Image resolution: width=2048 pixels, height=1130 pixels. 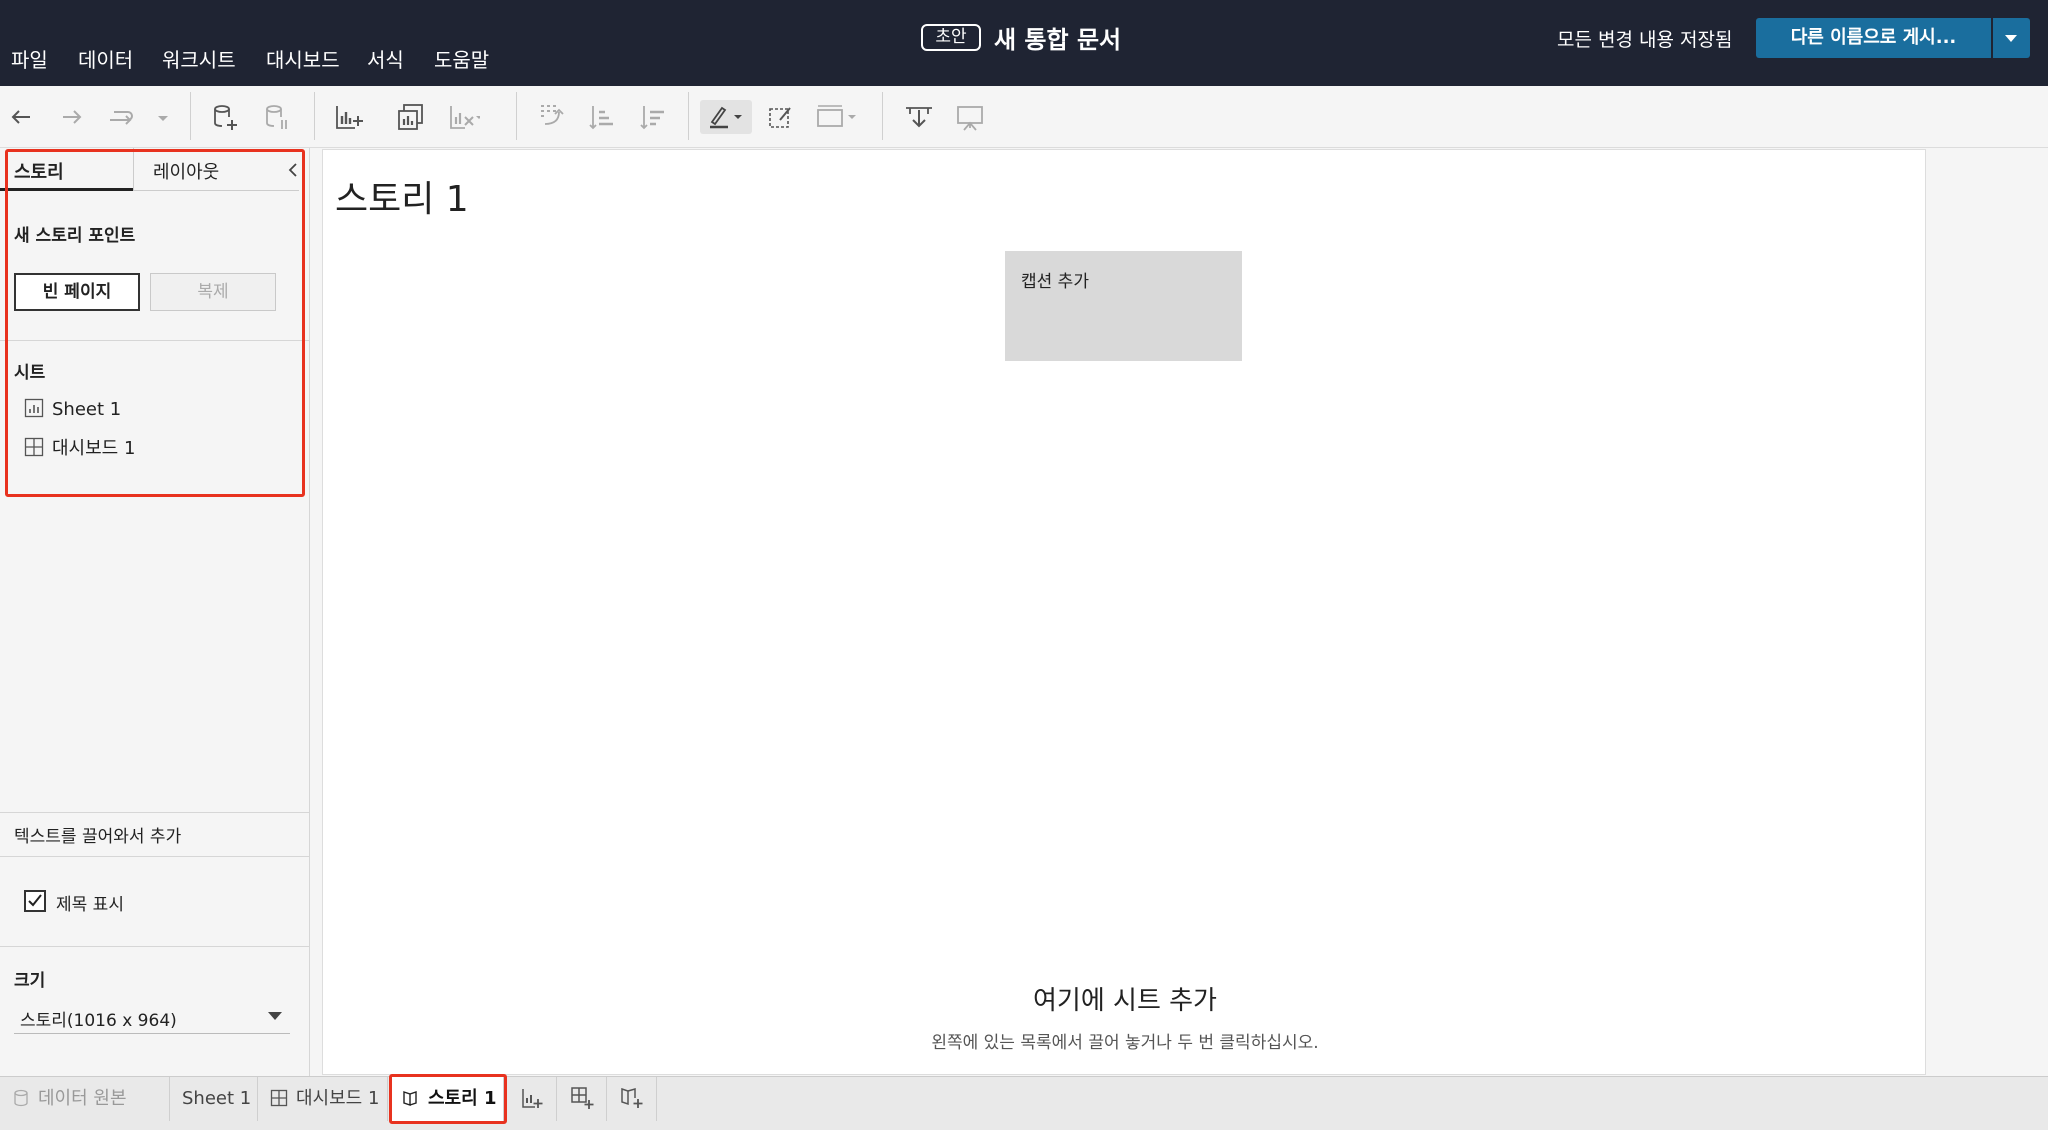 What do you see at coordinates (217, 1098) in the screenshot?
I see `tab-sheet-1-label: Sheet 1` at bounding box center [217, 1098].